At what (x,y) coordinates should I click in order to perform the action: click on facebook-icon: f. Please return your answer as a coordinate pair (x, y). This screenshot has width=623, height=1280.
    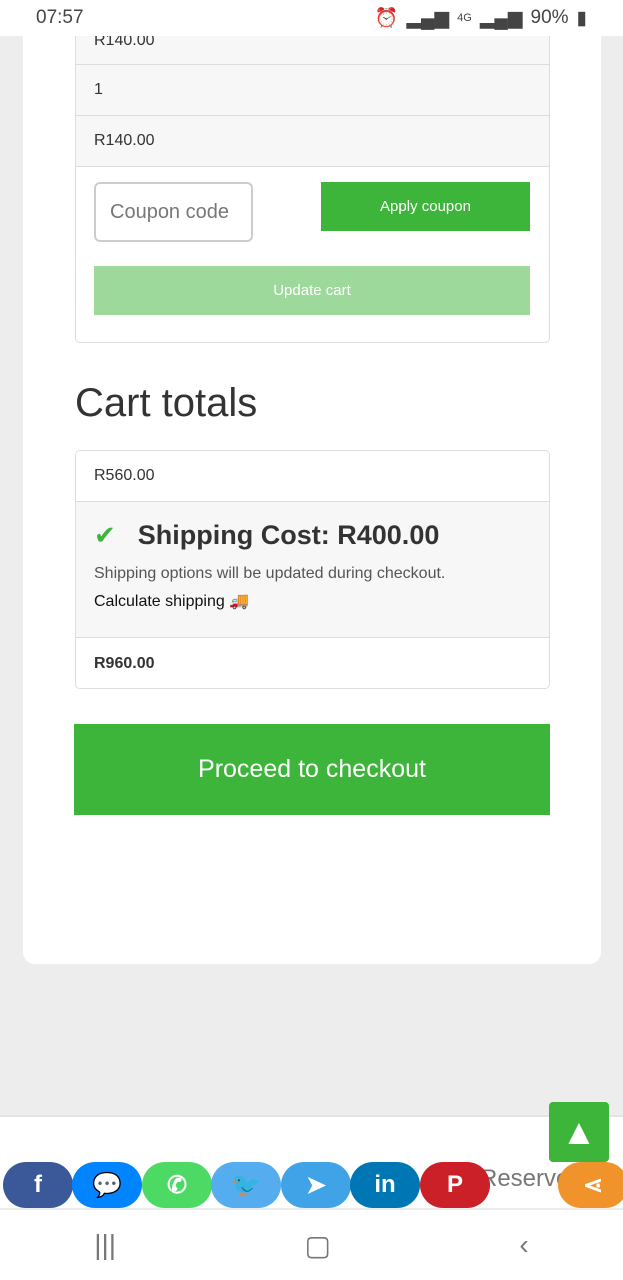
    Looking at the image, I should click on (38, 1184).